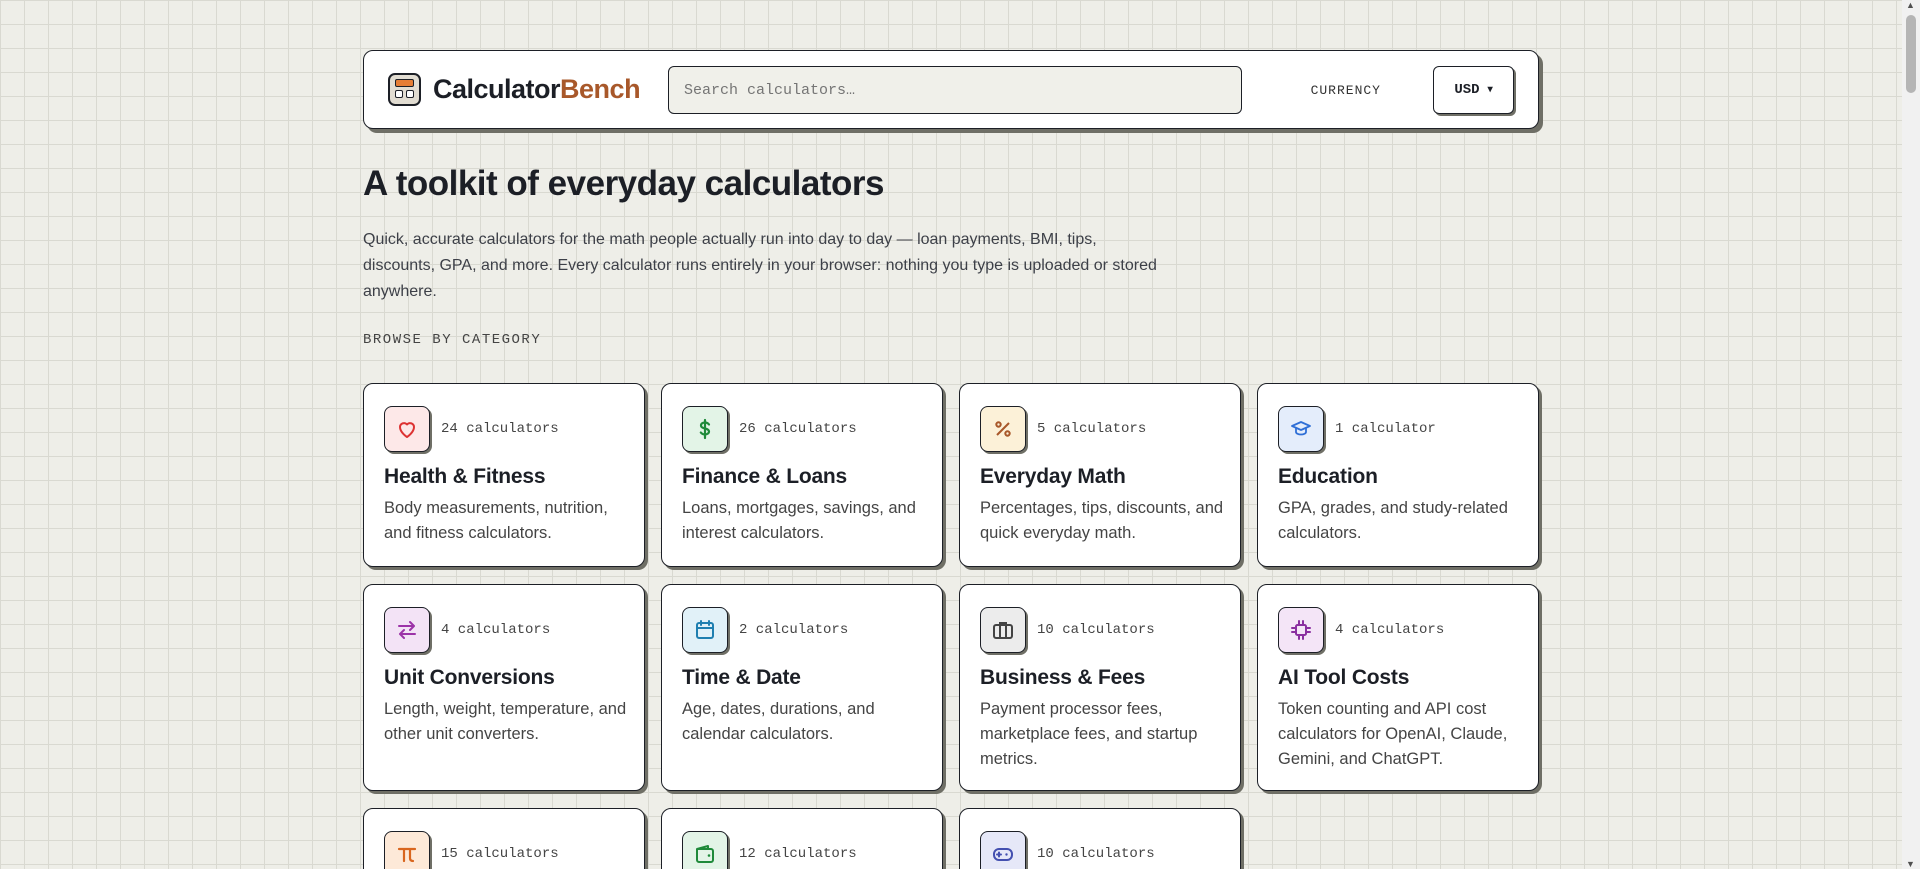 This screenshot has width=1920, height=869. I want to click on category-title: Education, so click(1328, 476).